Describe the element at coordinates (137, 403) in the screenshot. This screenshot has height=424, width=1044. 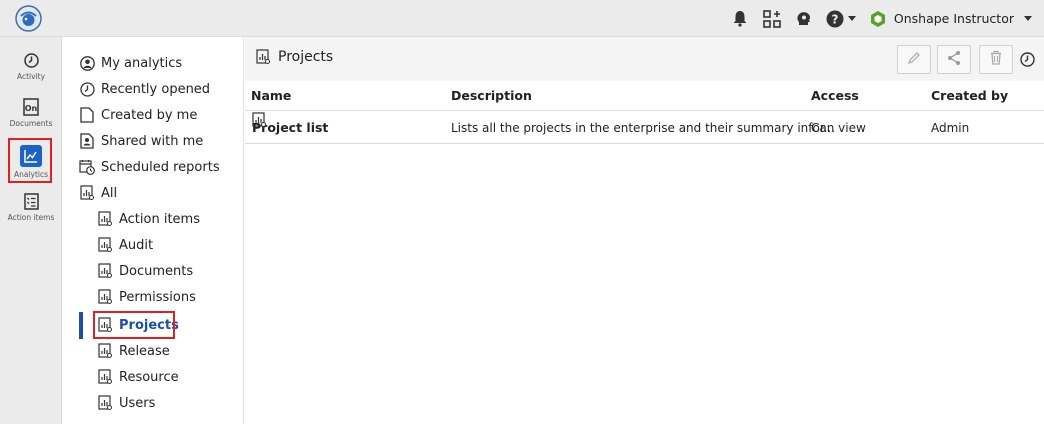
I see `nav-item-label: Users` at that location.